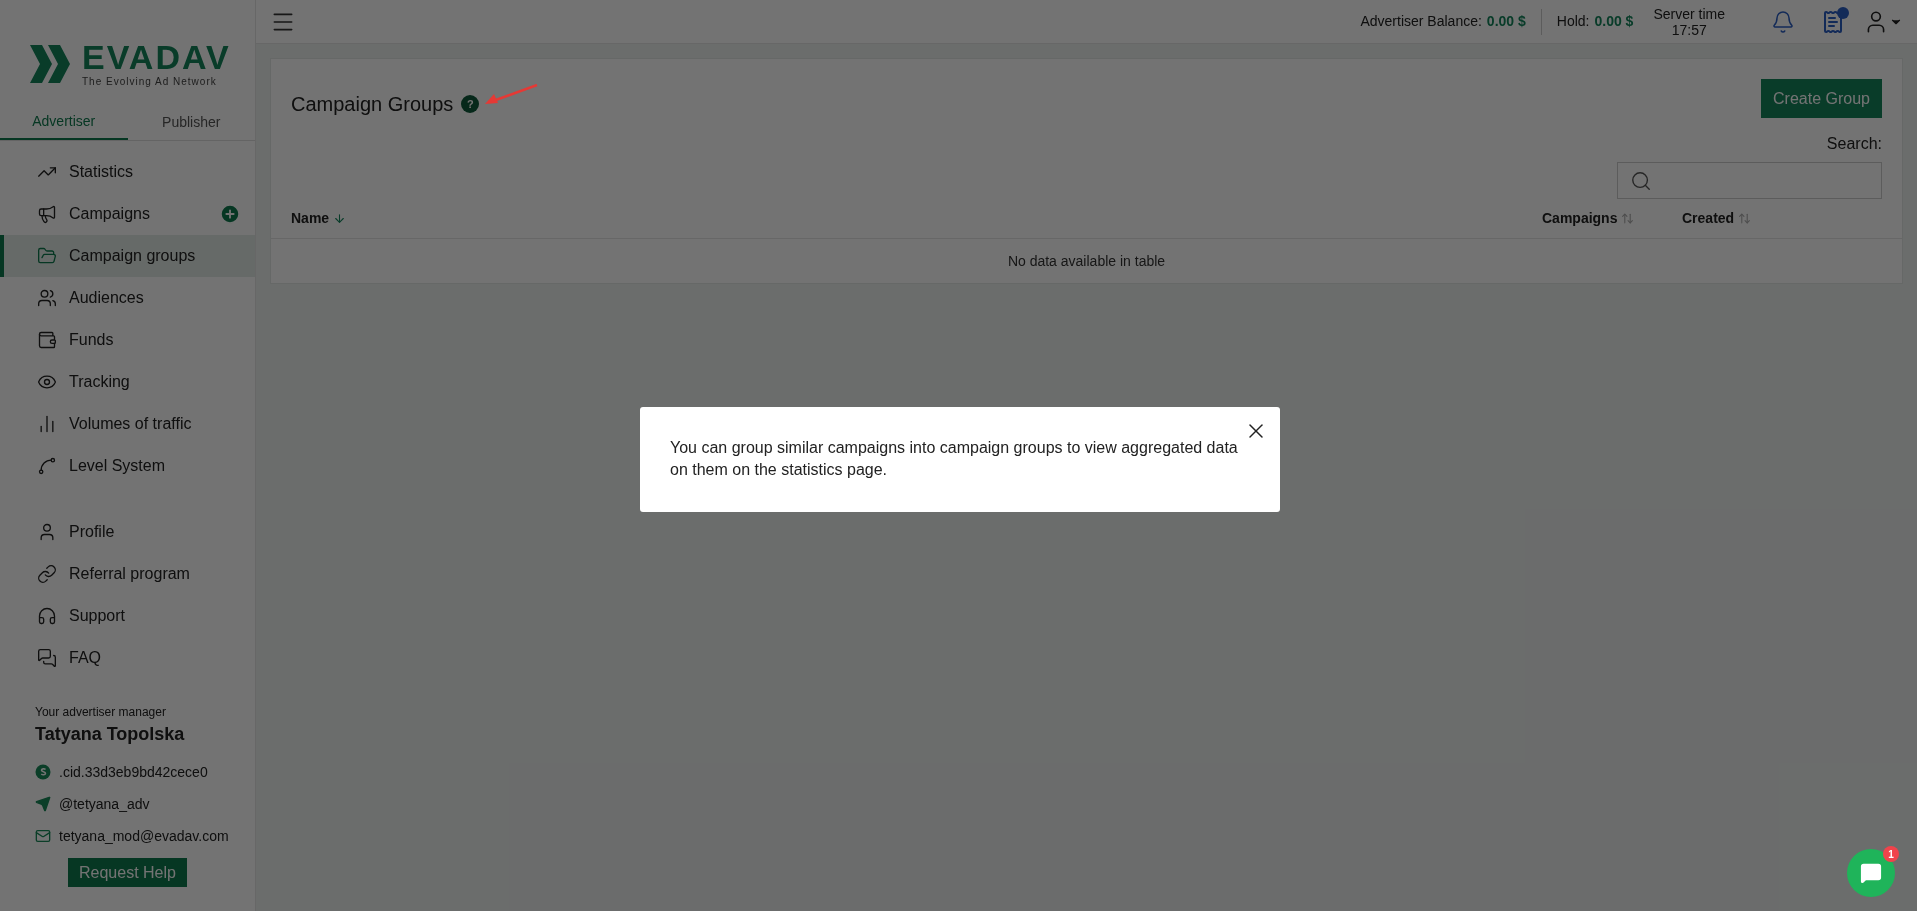 The width and height of the screenshot is (1917, 911). I want to click on nav-item: Volumes of traffic, so click(127, 424).